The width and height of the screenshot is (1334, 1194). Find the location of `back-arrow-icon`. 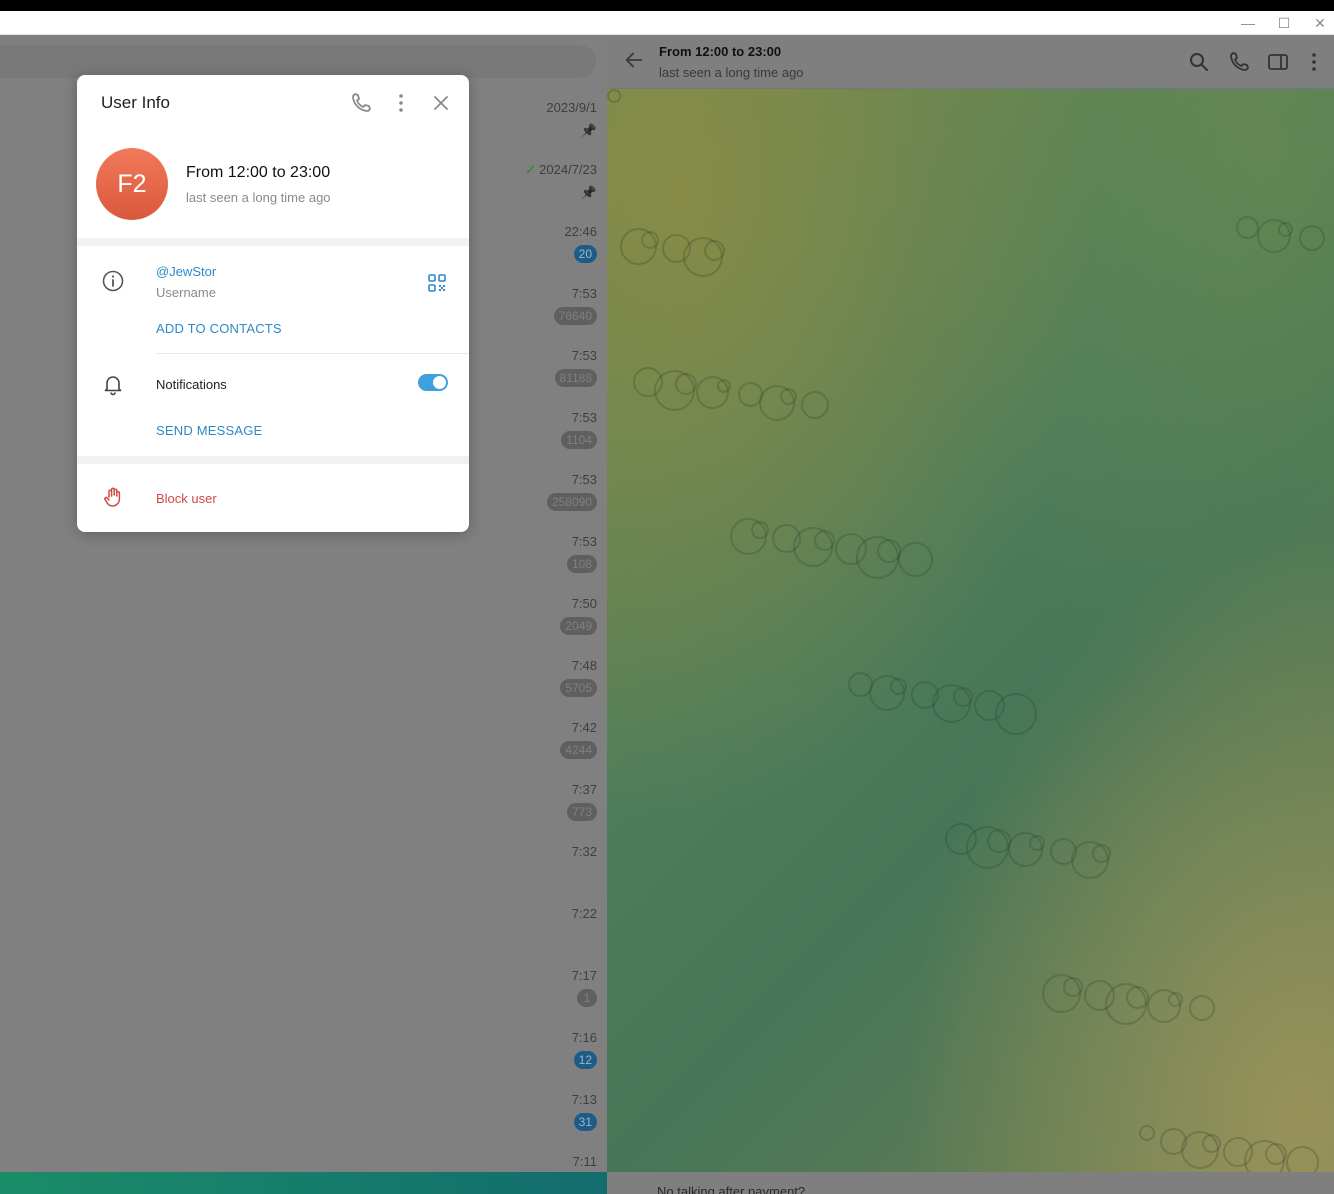

back-arrow-icon is located at coordinates (634, 60).